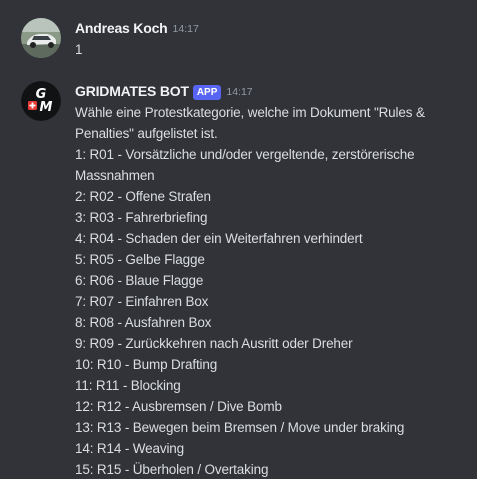 This screenshot has height=479, width=477. I want to click on user-avatar, so click(41, 38).